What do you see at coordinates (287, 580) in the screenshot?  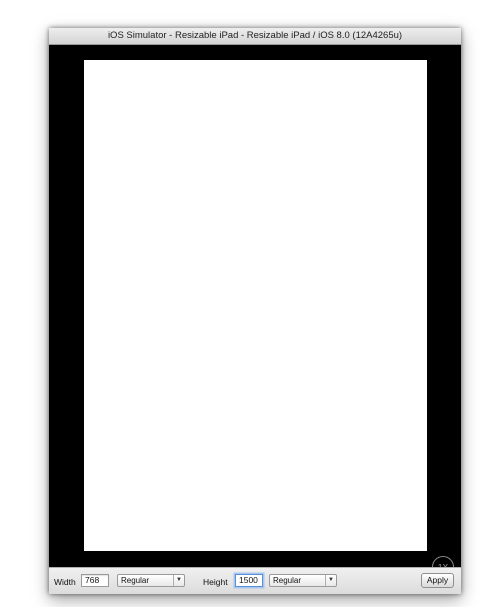 I see `height-size-class-value: Regular` at bounding box center [287, 580].